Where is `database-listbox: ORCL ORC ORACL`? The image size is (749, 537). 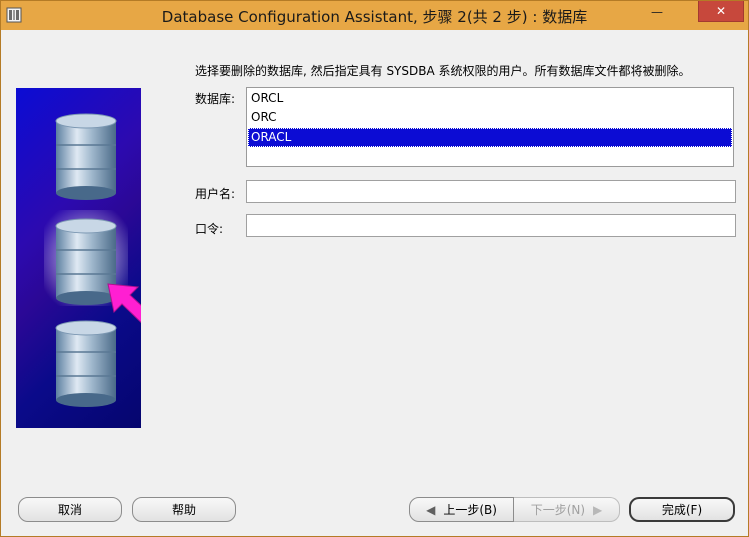
database-listbox: ORCL ORC ORACL is located at coordinates (490, 127).